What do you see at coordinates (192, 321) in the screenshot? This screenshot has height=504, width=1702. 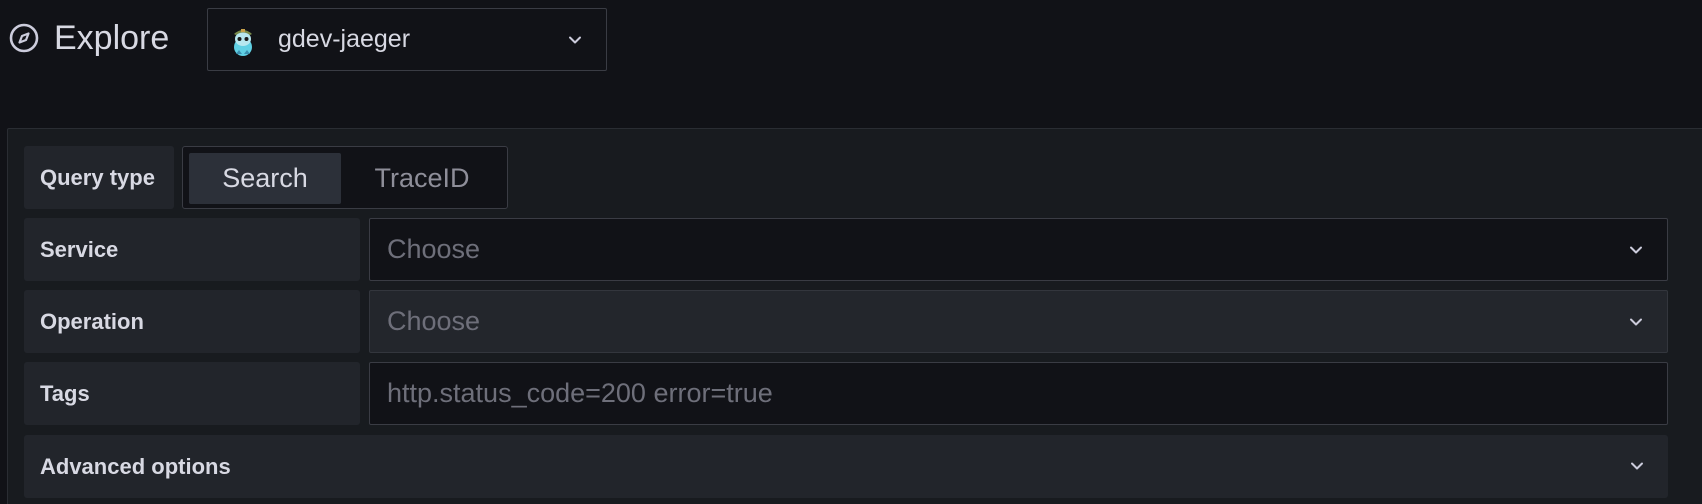 I see `operation-label: Operation` at bounding box center [192, 321].